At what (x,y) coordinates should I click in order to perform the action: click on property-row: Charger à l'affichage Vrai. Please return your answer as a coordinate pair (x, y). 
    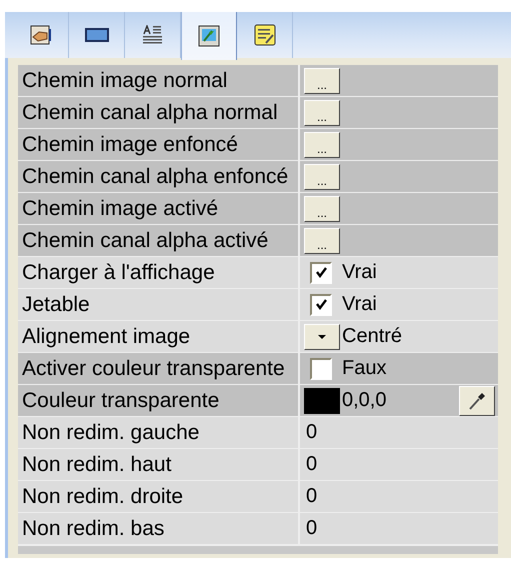
    Looking at the image, I should click on (258, 273).